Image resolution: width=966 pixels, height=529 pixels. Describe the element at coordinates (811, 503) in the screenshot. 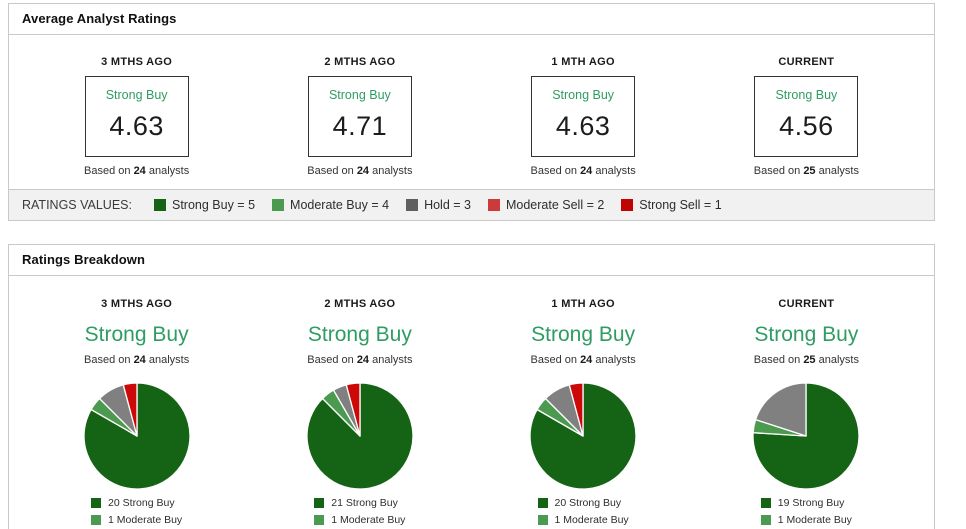

I see `pie-legend-label: 19 Strong Buy` at that location.